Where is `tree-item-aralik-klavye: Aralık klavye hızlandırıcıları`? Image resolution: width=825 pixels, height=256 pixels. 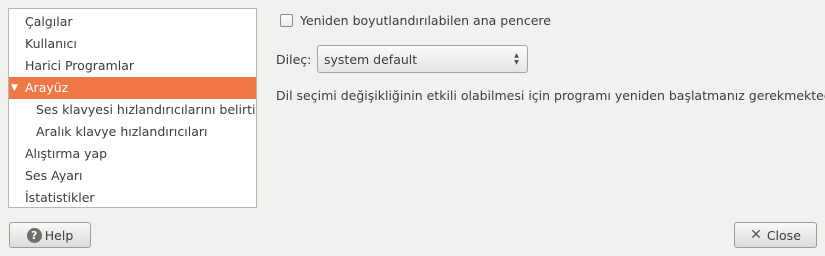 tree-item-aralik-klavye: Aralık klavye hızlandırıcıları is located at coordinates (132, 132).